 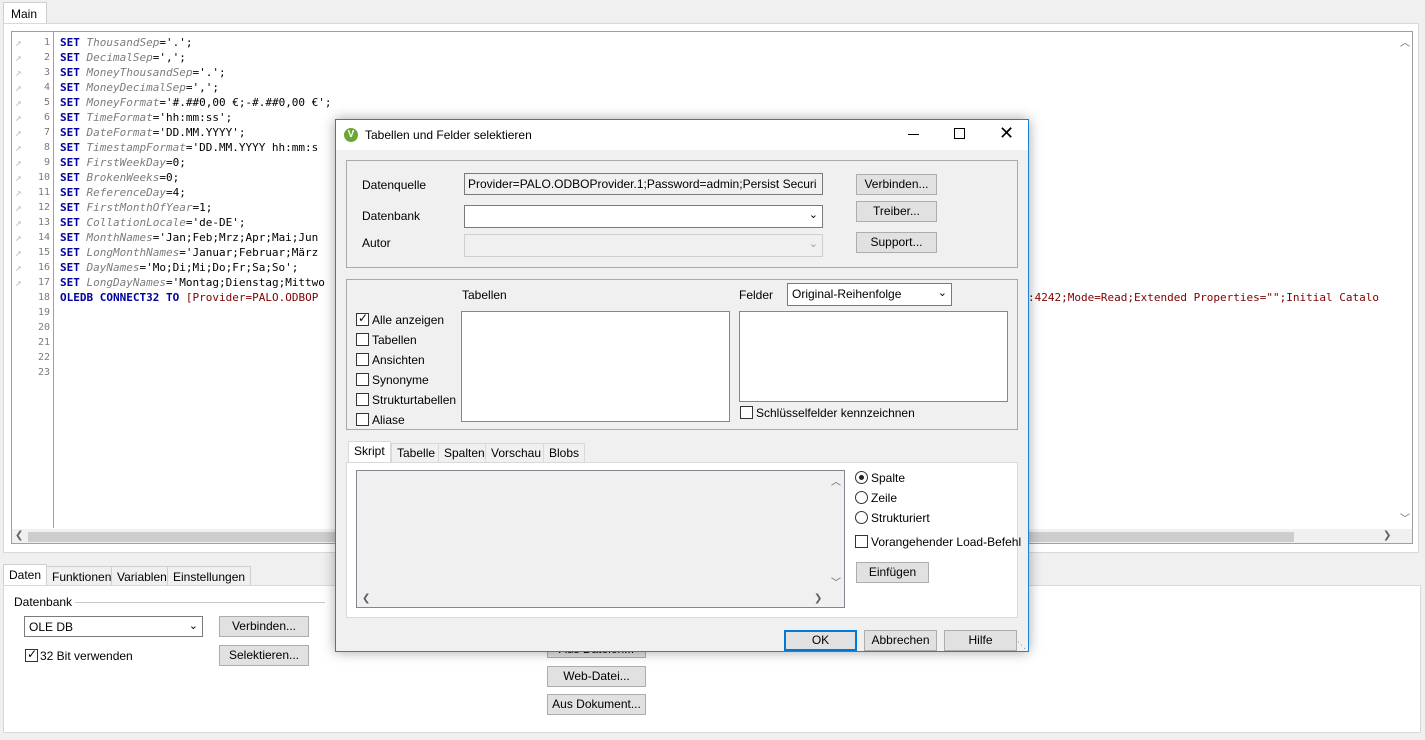 What do you see at coordinates (209, 72) in the screenshot?
I see `assignment-value: ='.';` at bounding box center [209, 72].